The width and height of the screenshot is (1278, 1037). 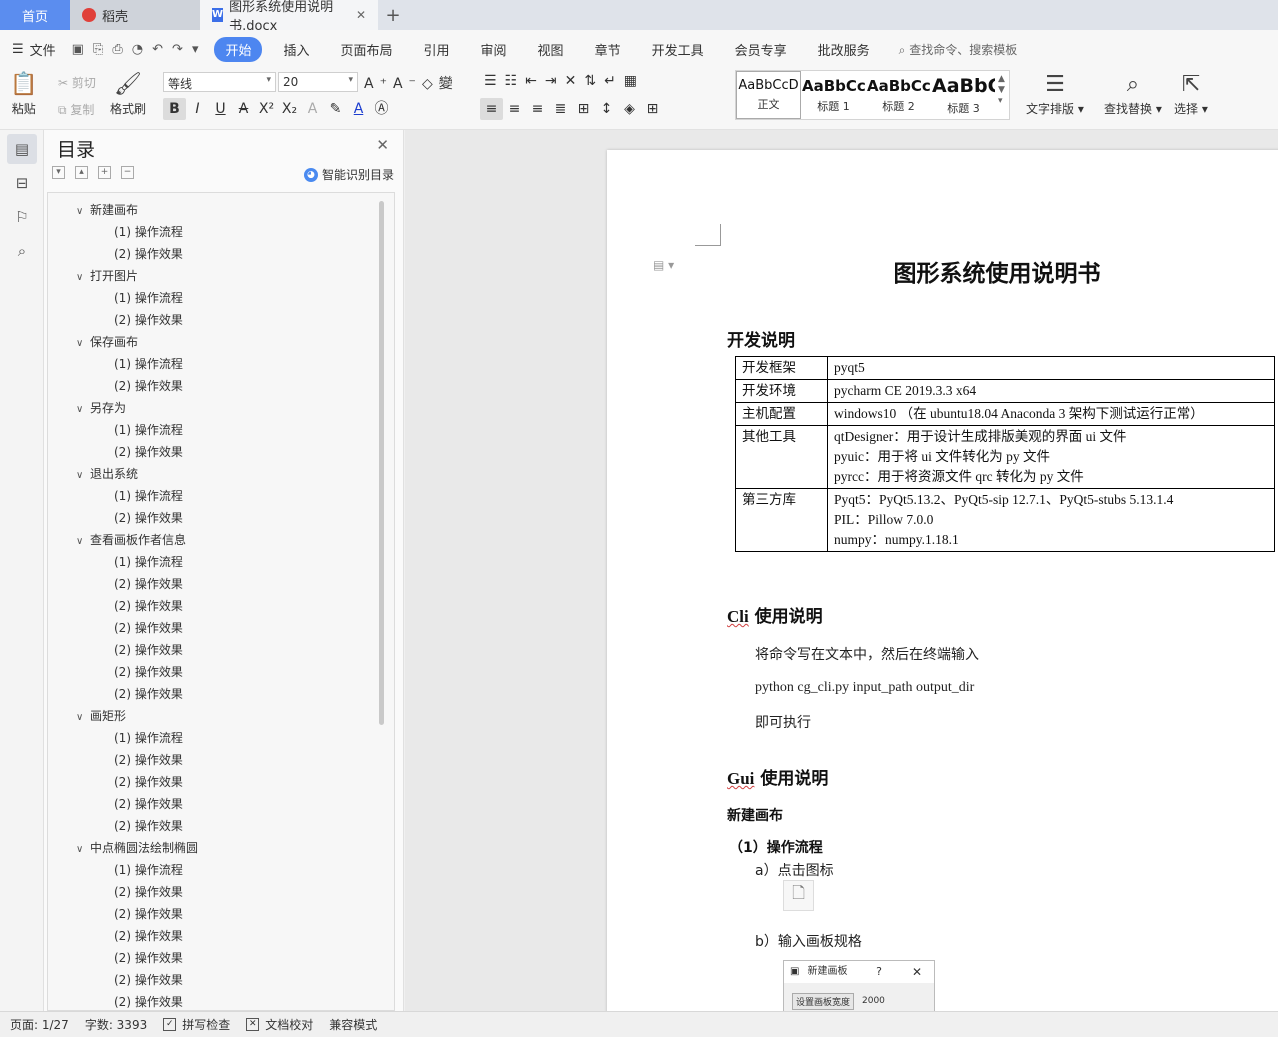 What do you see at coordinates (514, 109) in the screenshot?
I see `align-center-icon: ≡` at bounding box center [514, 109].